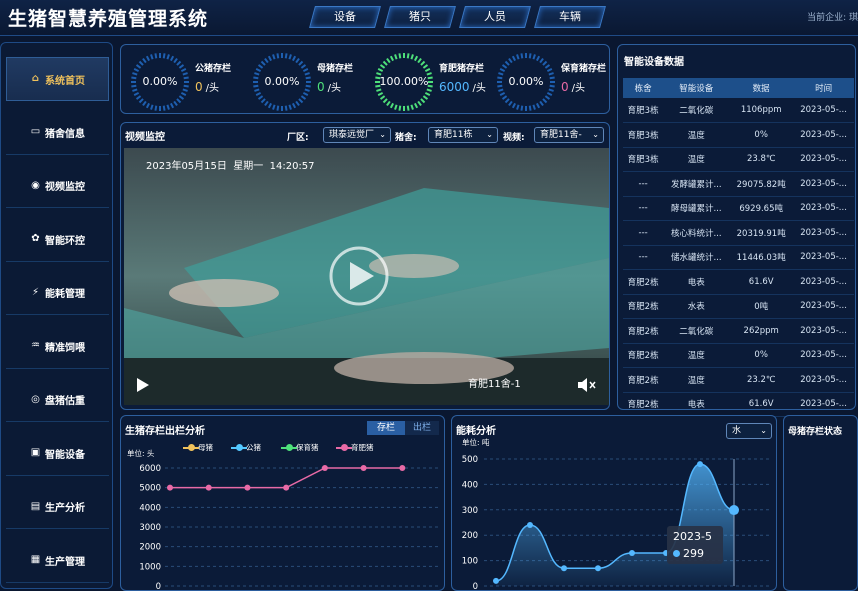  I want to click on chart-tooltip: 2023-5 299, so click(695, 545).